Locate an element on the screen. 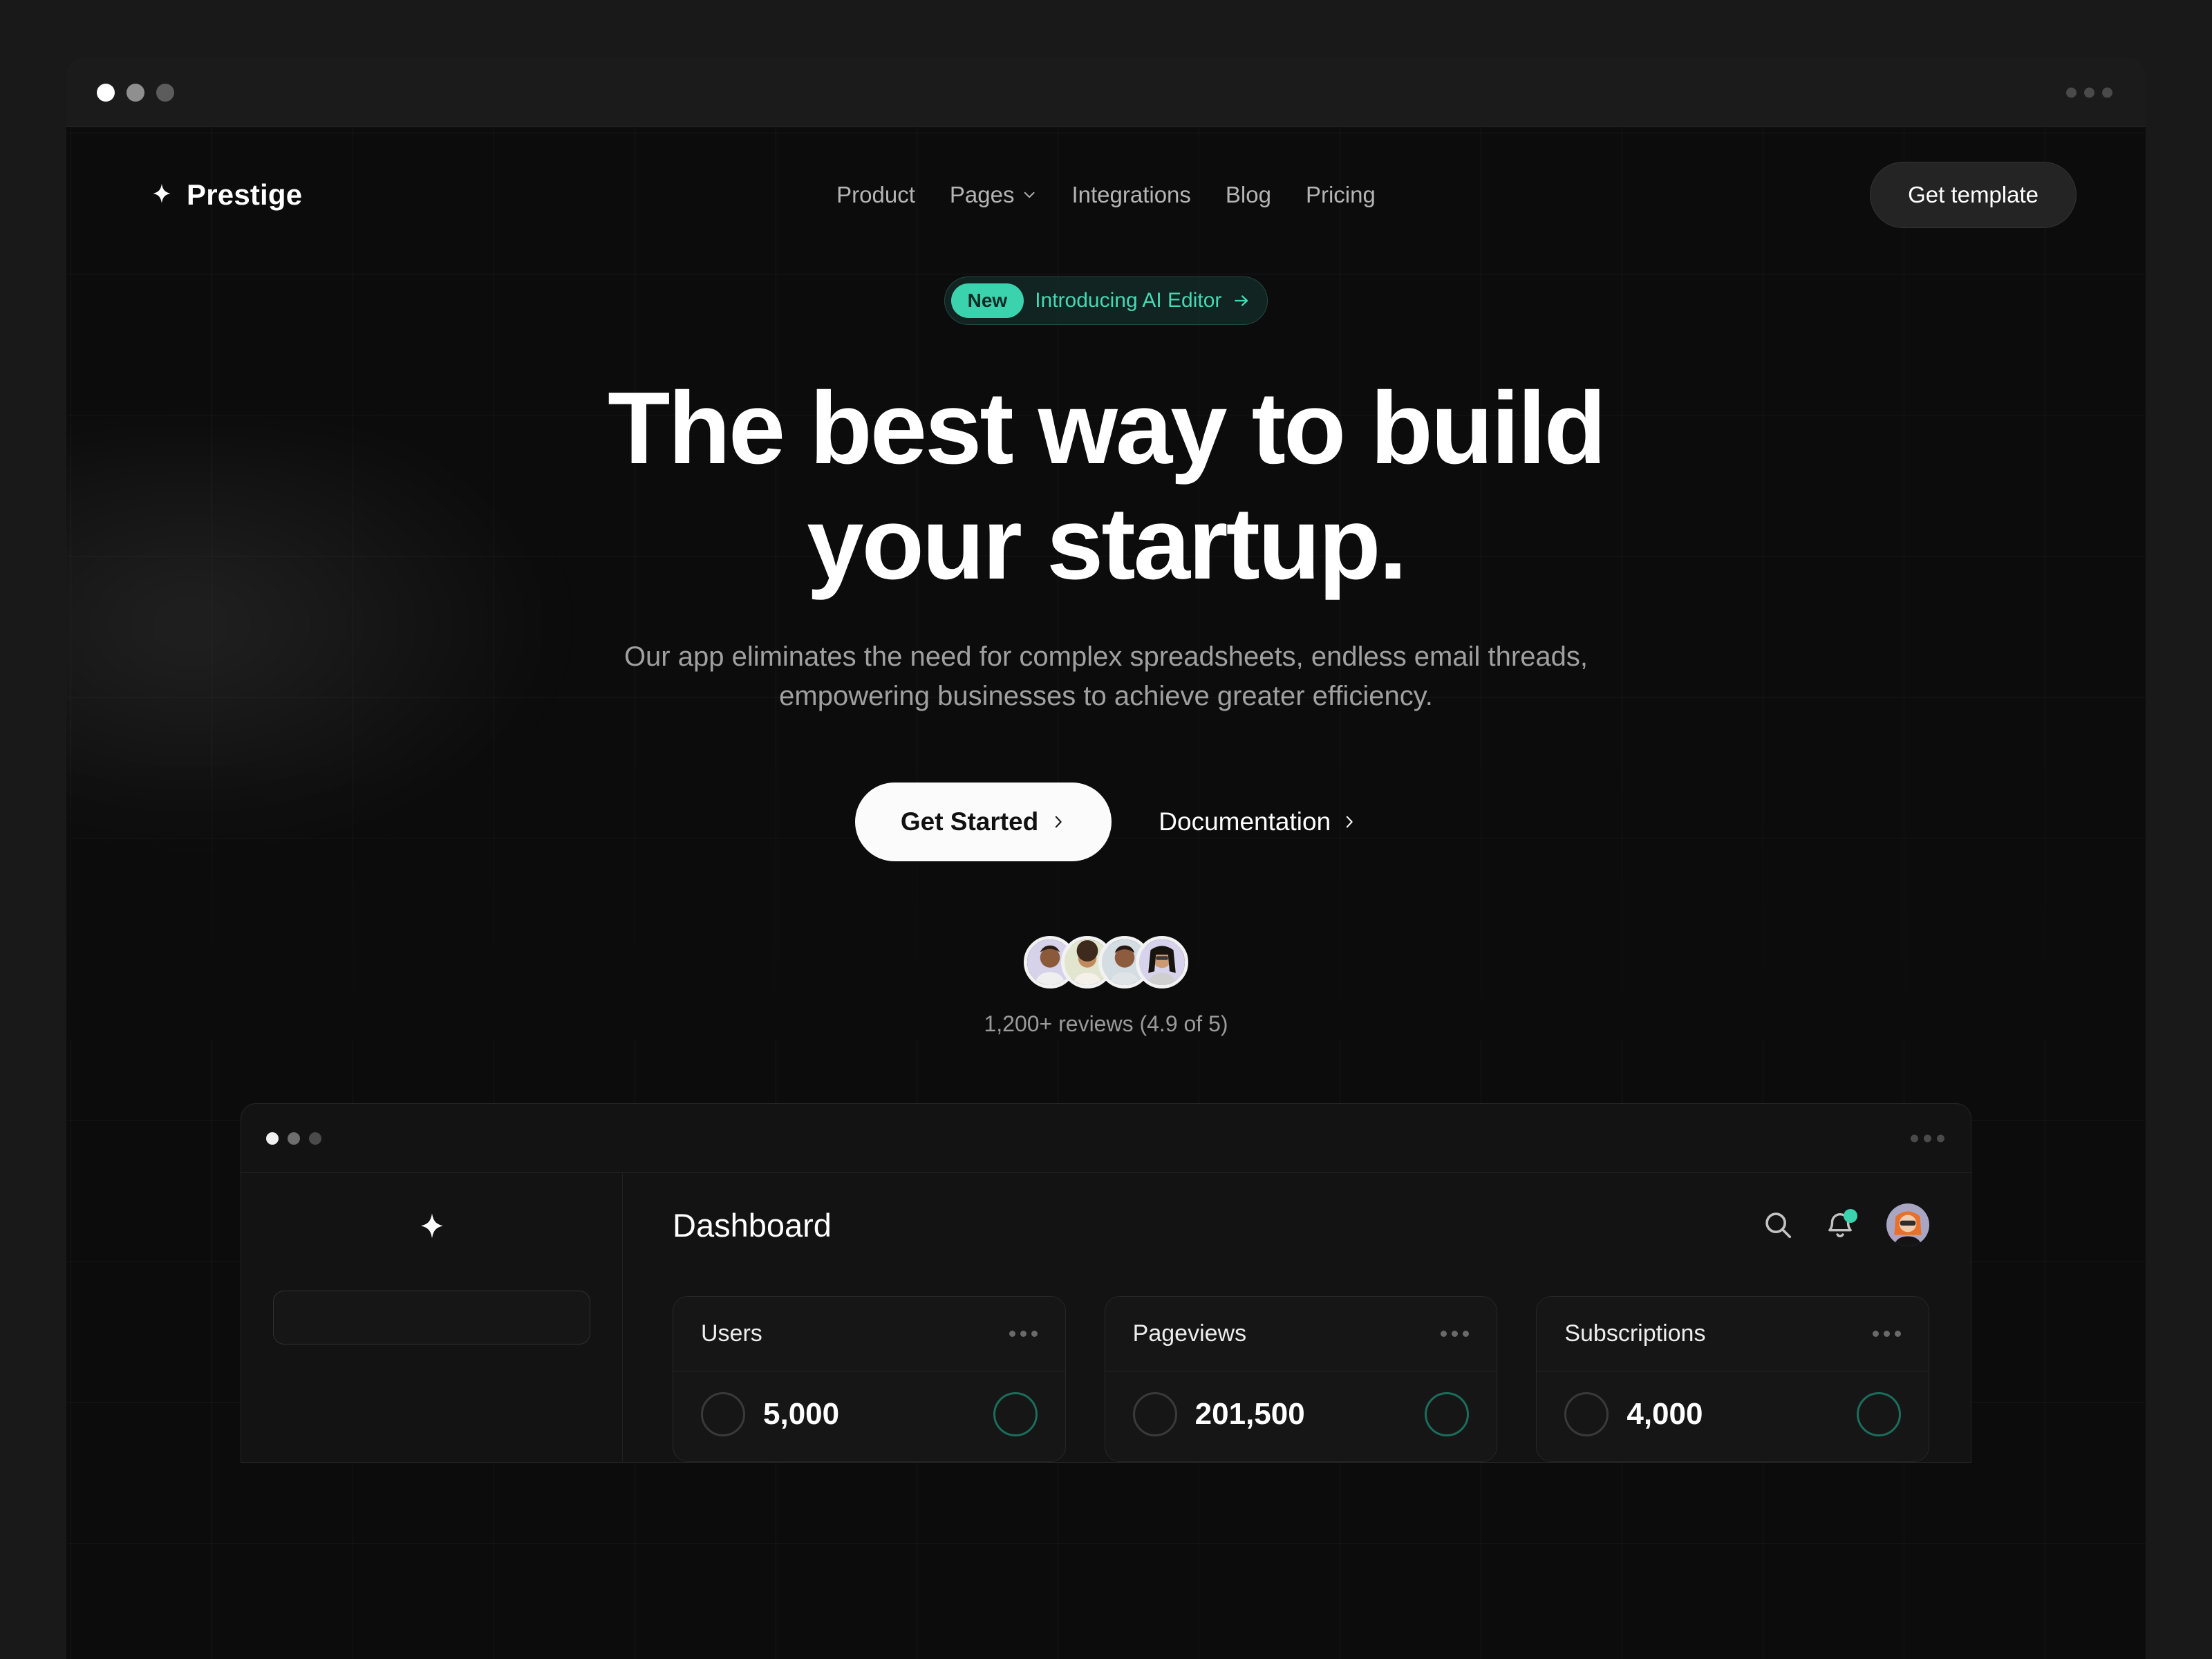  reviews-text: 1,200+ reviews (4.9 of 5) is located at coordinates (1106, 1024).